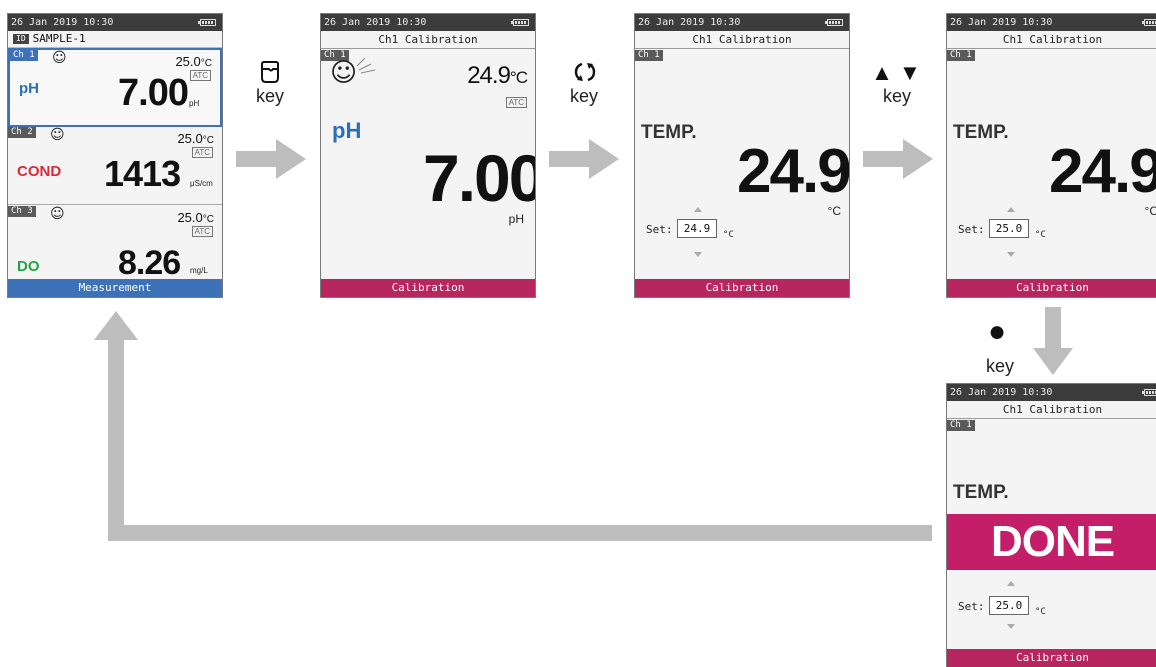 The width and height of the screenshot is (1156, 667). Describe the element at coordinates (115, 288) in the screenshot. I see `screen-footer: Measurement` at that location.